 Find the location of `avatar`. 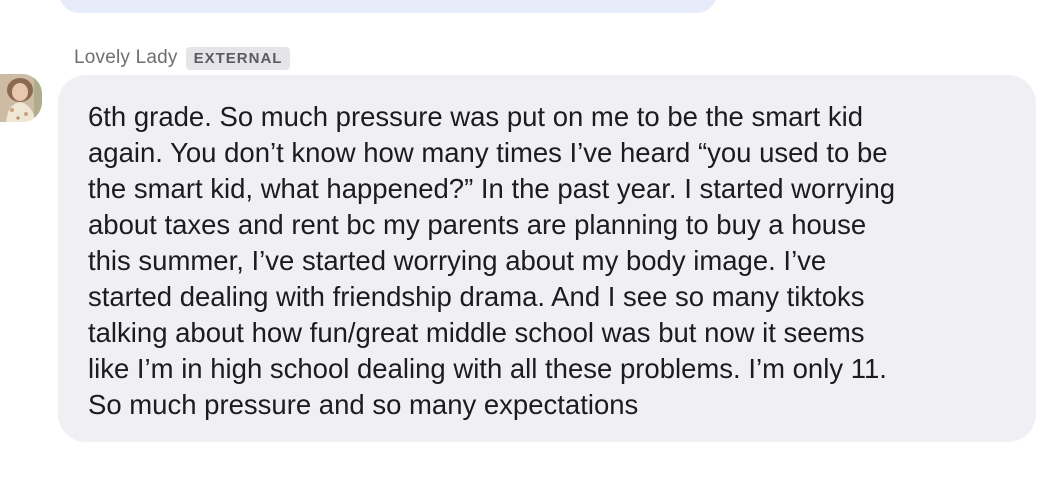

avatar is located at coordinates (21, 98).